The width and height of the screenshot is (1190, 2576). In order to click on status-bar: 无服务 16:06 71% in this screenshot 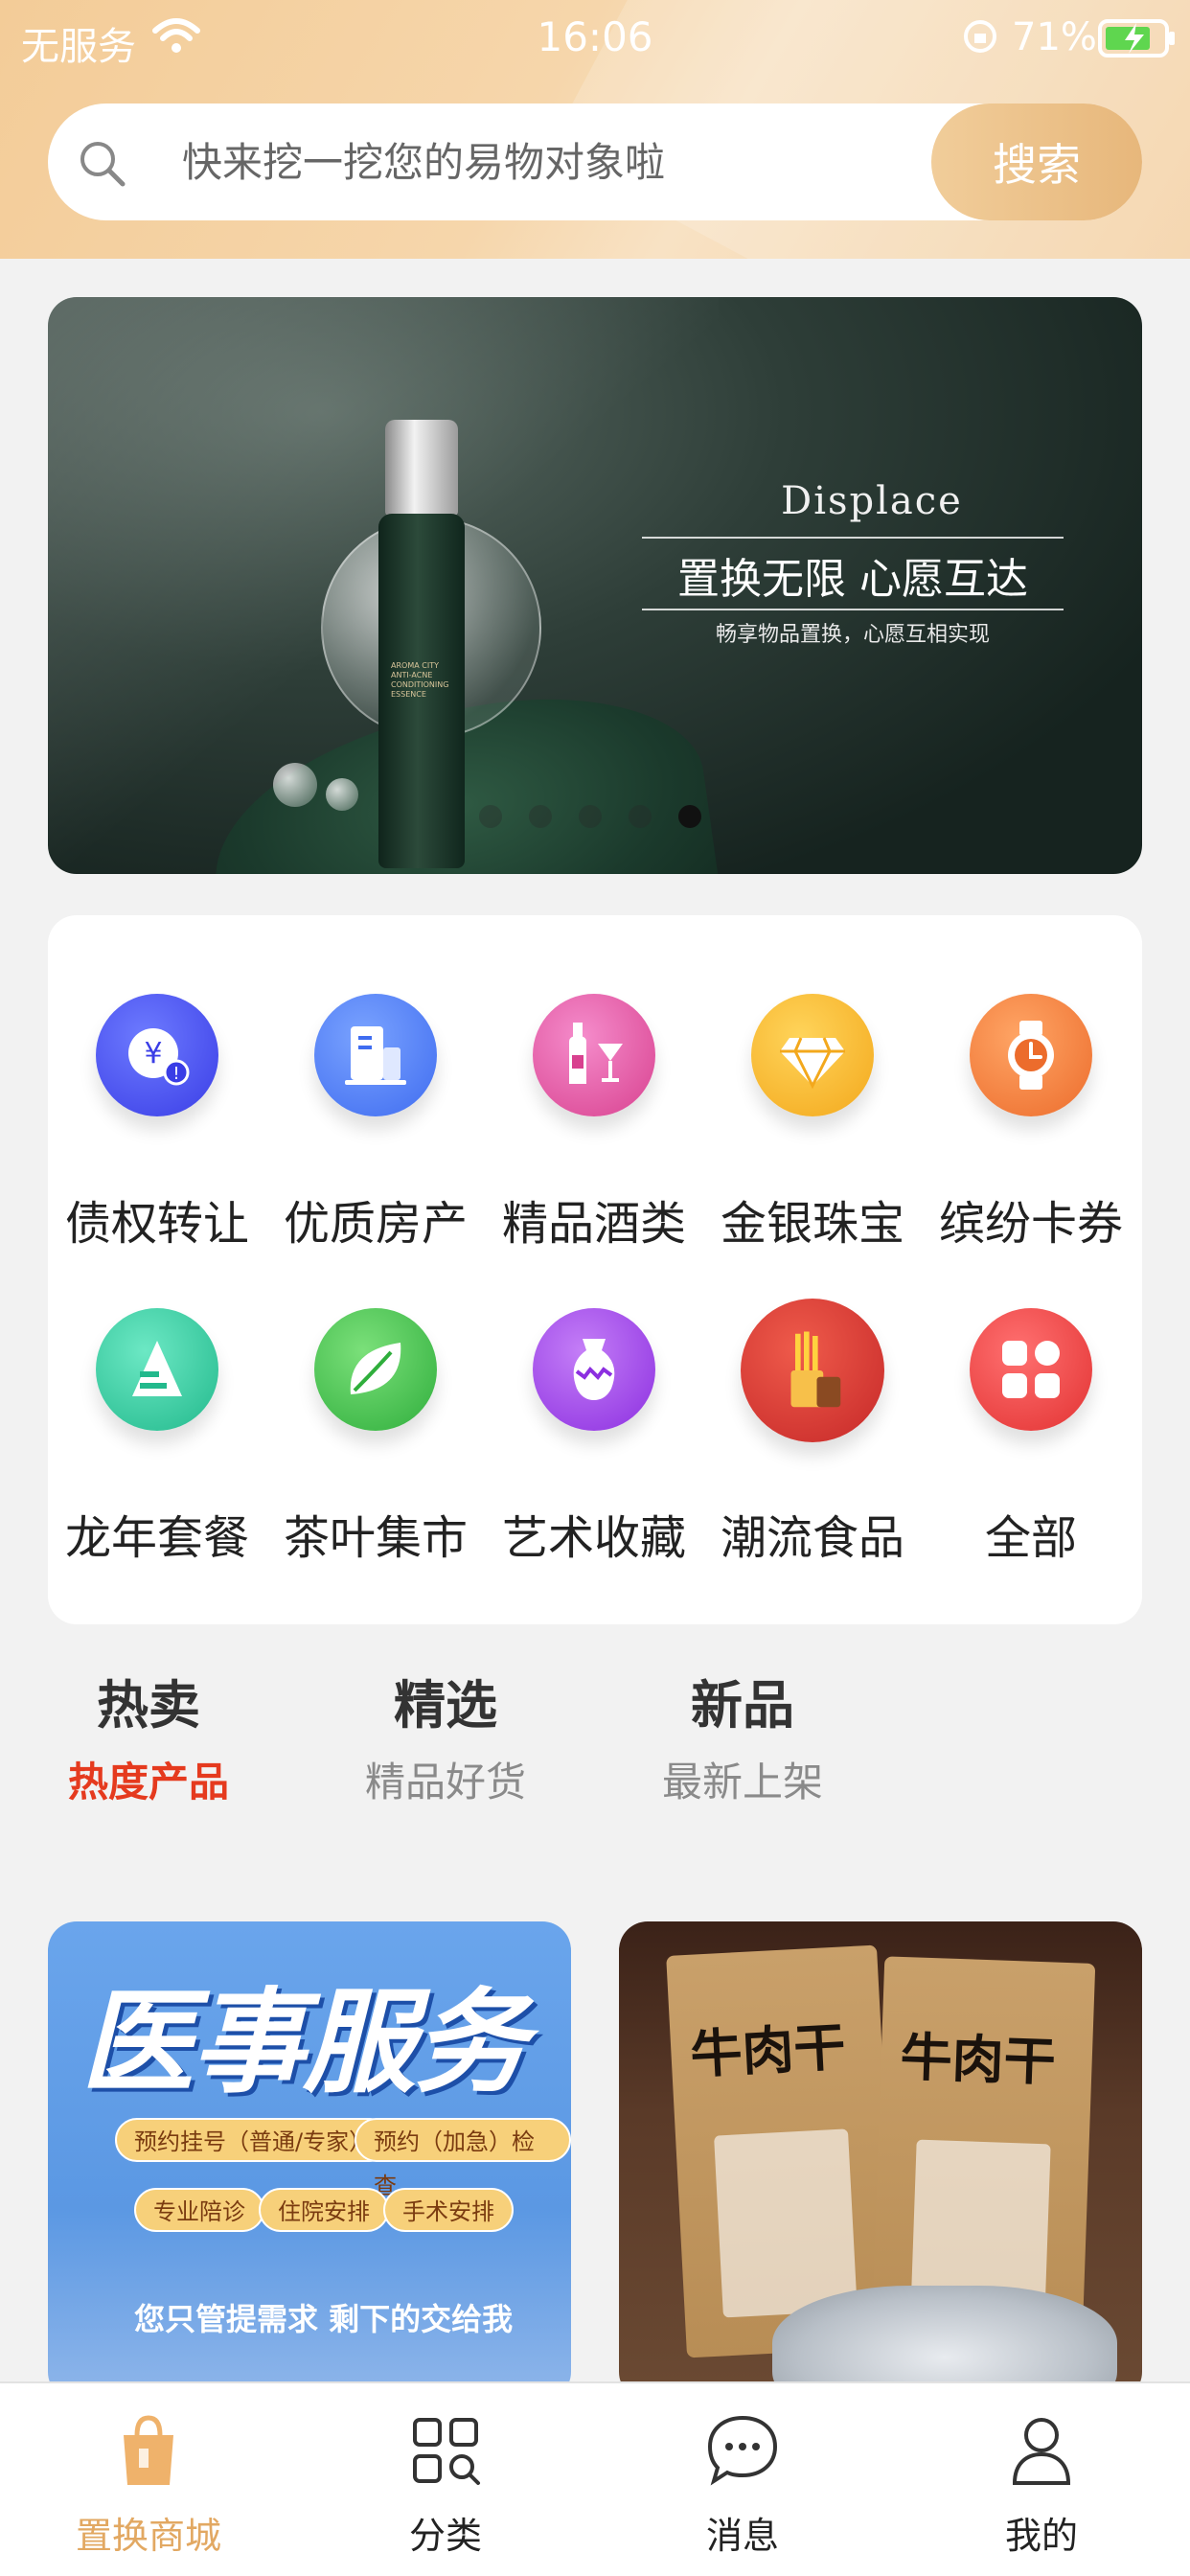, I will do `click(595, 40)`.